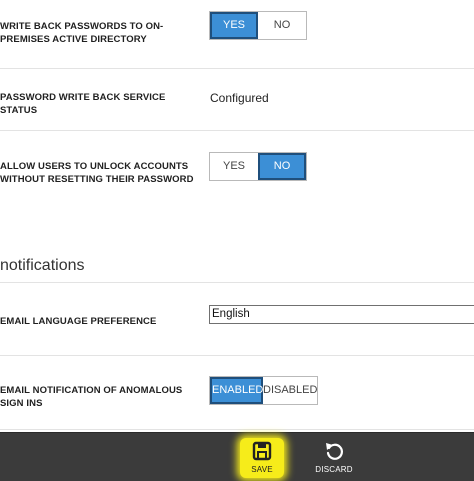  What do you see at coordinates (234, 166) in the screenshot?
I see `unlock-accounts-yes-button: YES` at bounding box center [234, 166].